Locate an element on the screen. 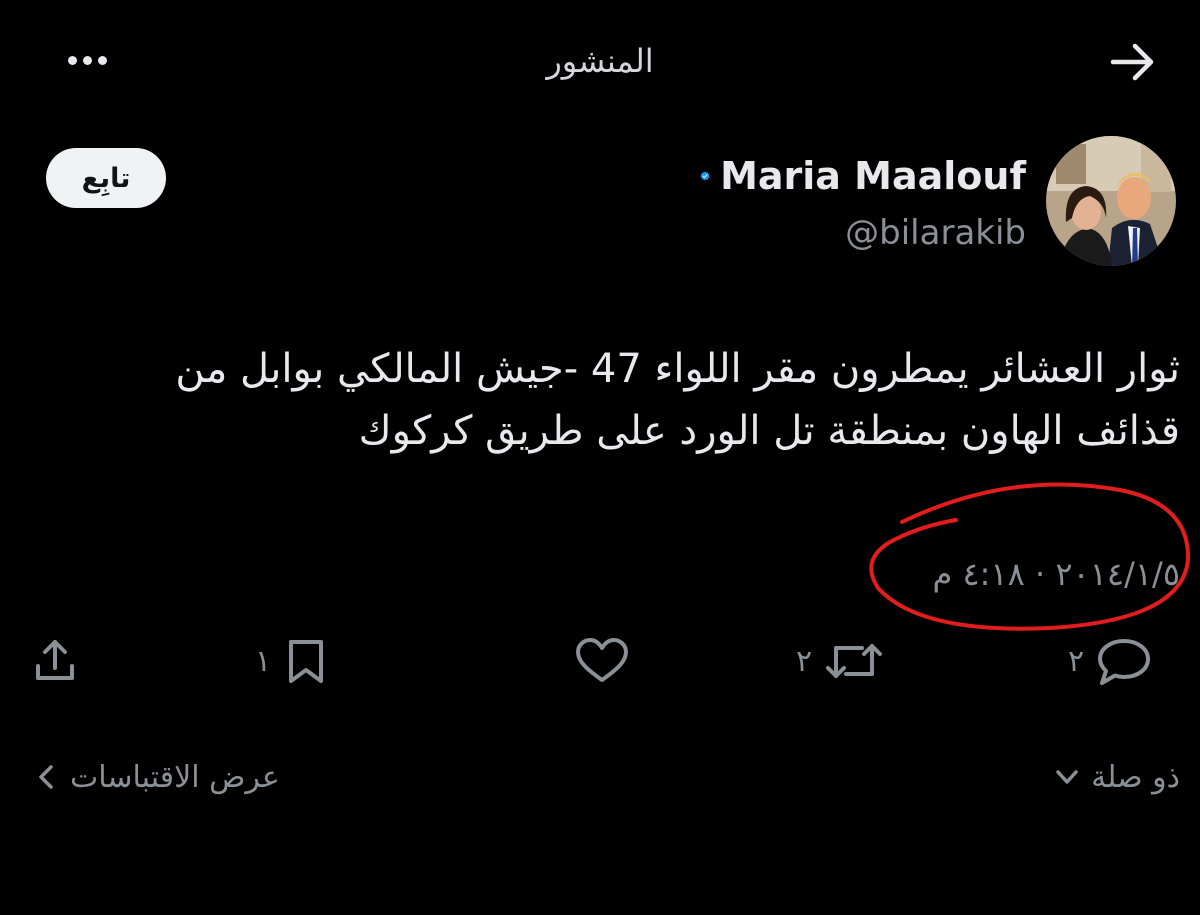  follow-button: تابِع is located at coordinates (106, 178).